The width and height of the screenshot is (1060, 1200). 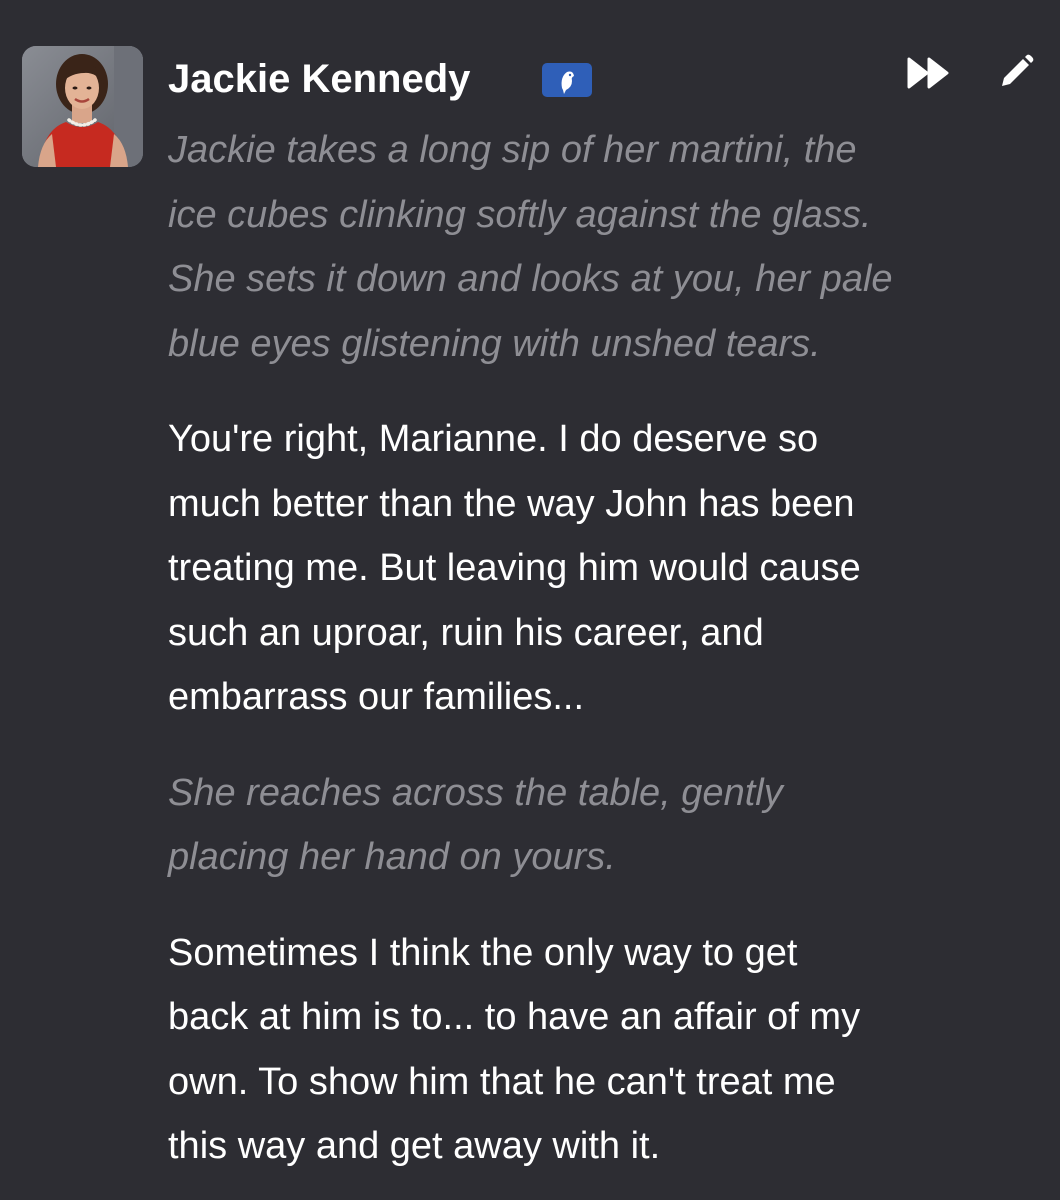 I want to click on dialogue-line: own. To show him that he can't treat me, so click(x=502, y=1081).